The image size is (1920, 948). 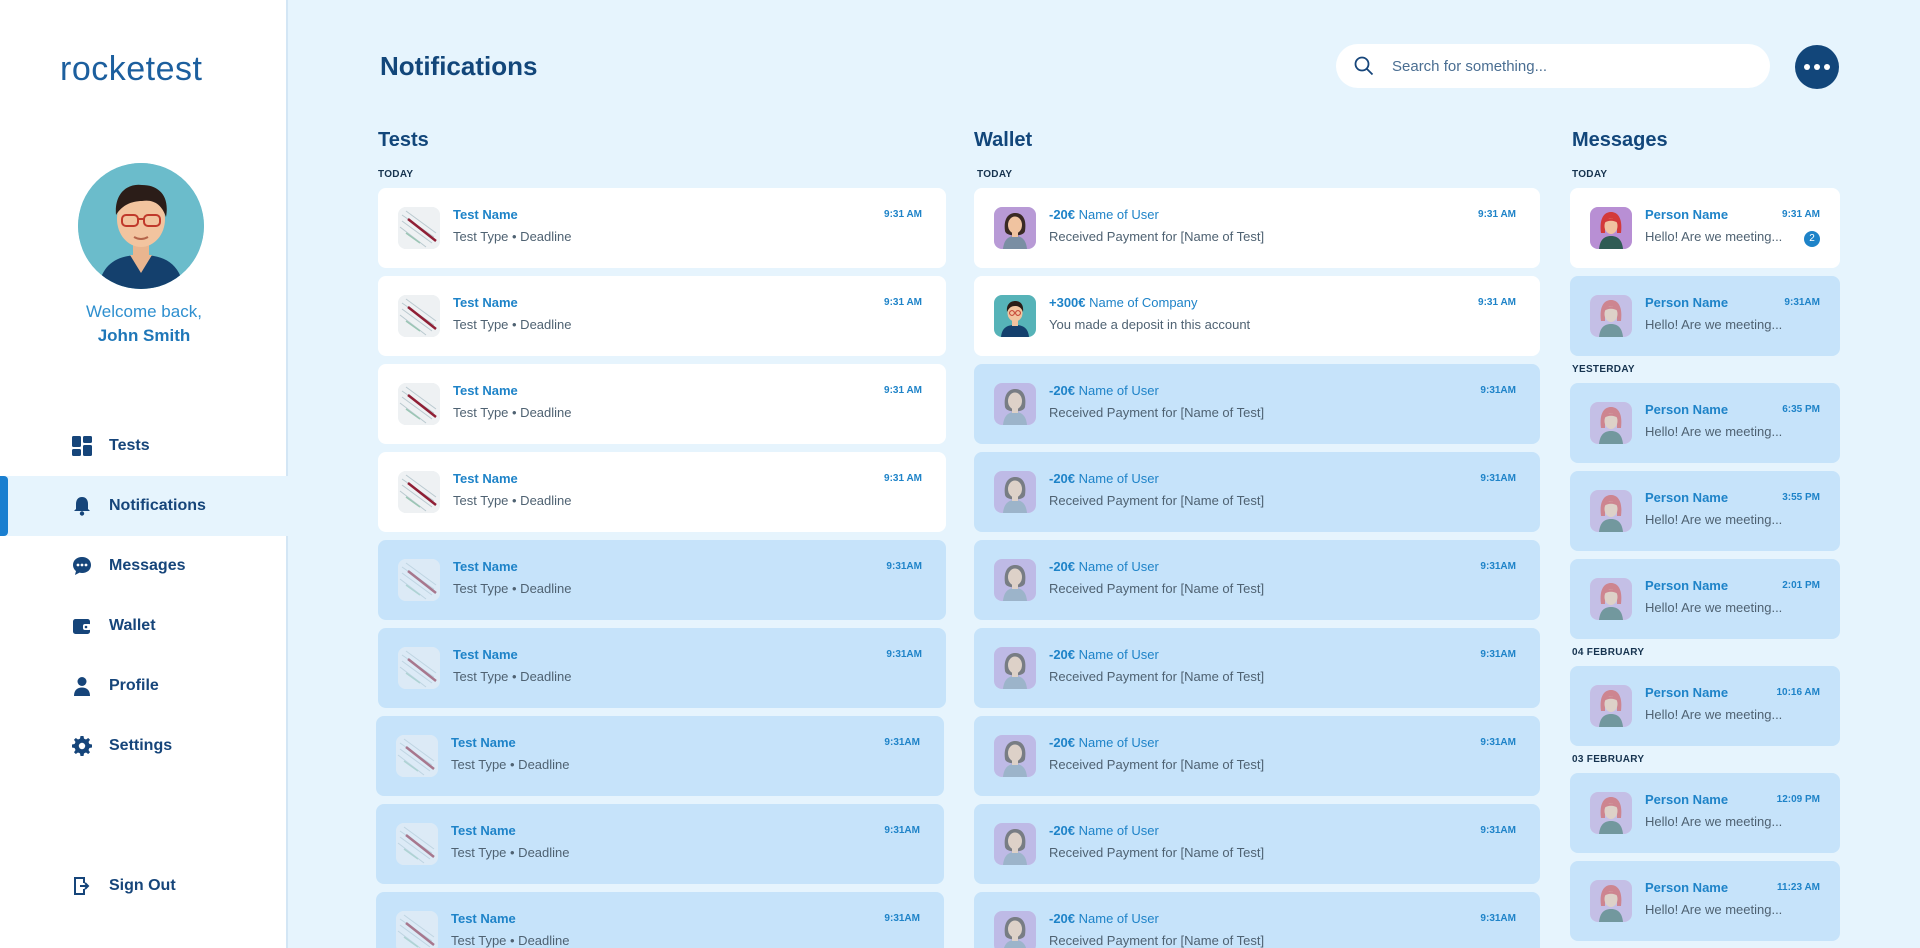 I want to click on sidebar-item-label: Tests, so click(x=129, y=445).